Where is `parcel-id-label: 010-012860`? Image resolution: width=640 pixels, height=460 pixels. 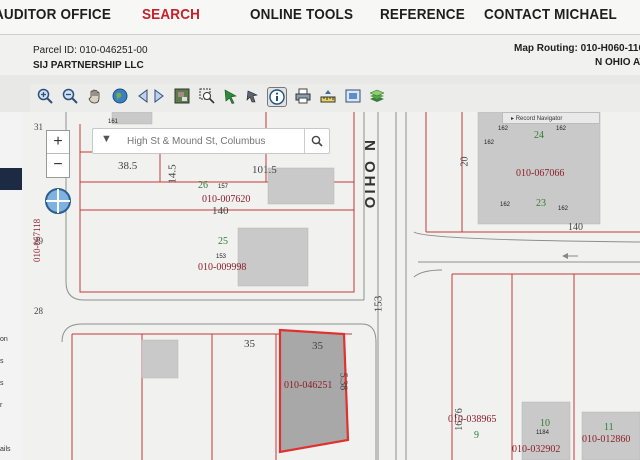
parcel-id-label: 010-012860 is located at coordinates (606, 439).